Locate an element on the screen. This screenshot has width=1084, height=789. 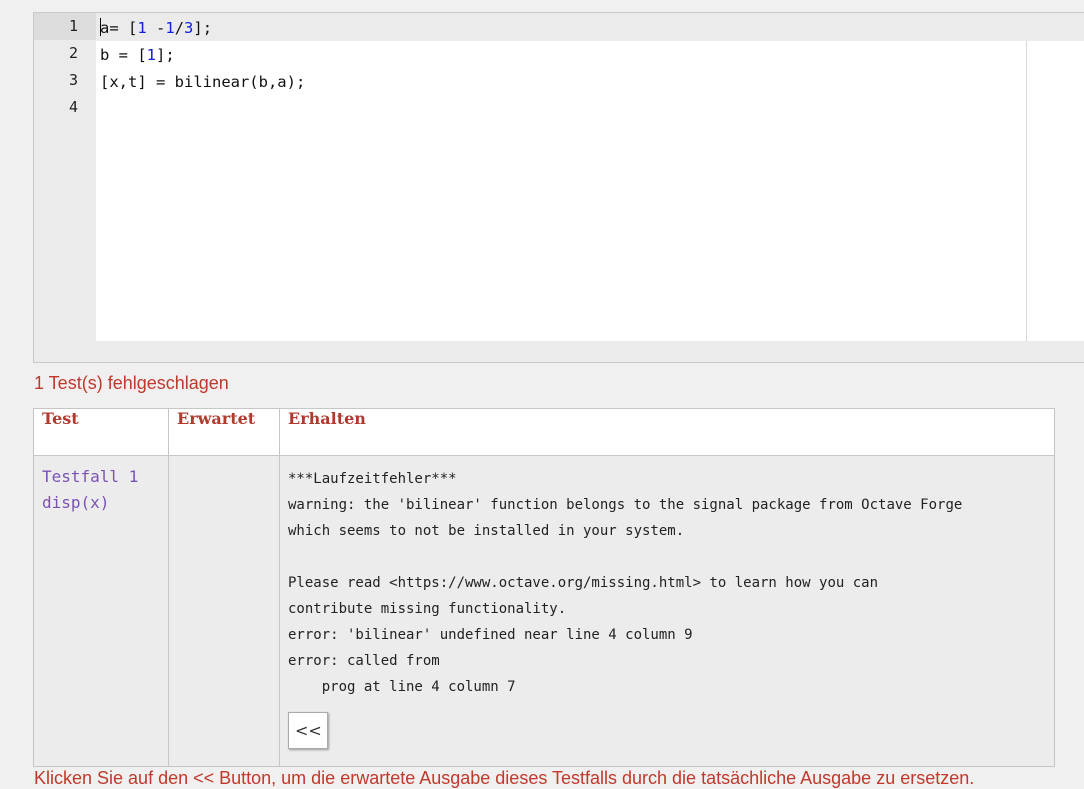
tests-failed-status: 1 Test(s) fehlgeschlagen is located at coordinates (131, 383).